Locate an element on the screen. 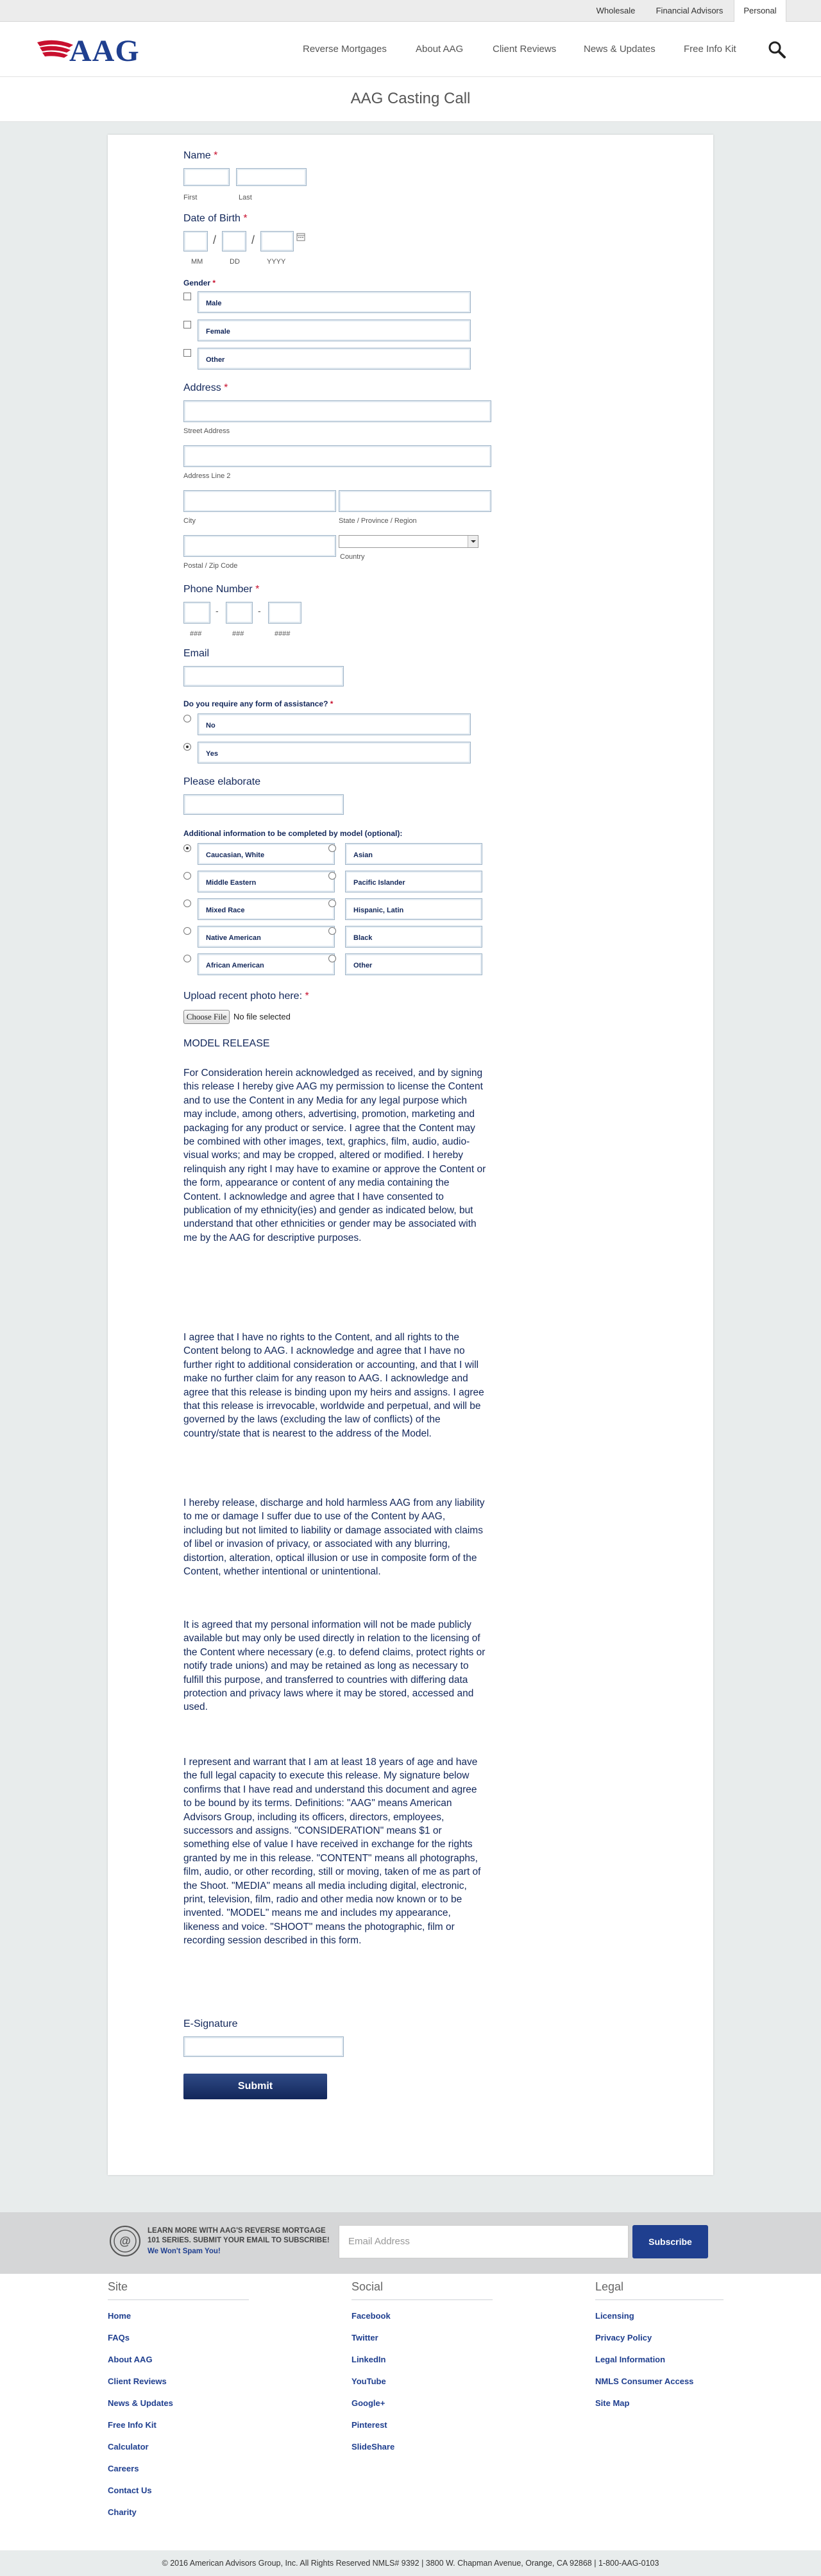  esignature-input is located at coordinates (263, 2046).